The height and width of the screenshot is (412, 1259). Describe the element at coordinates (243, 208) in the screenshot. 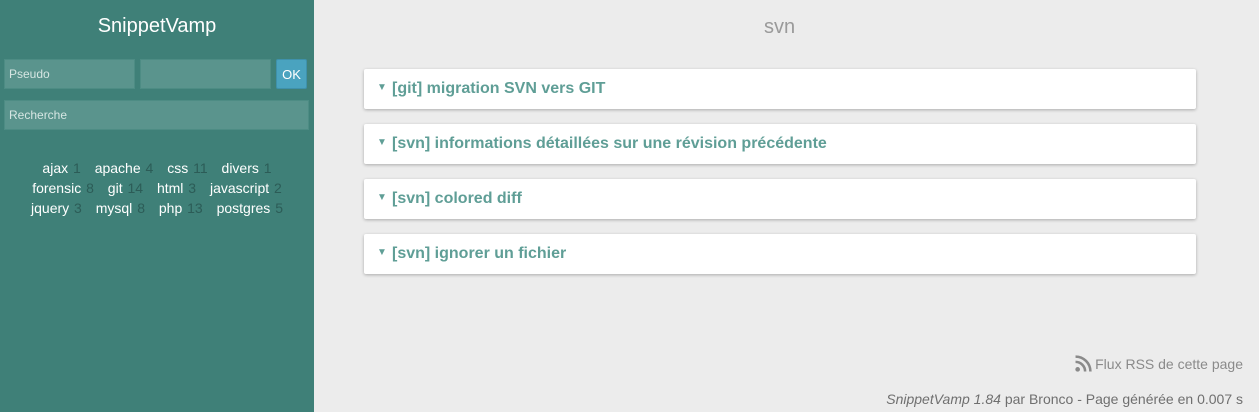

I see `tag-name: postgres` at that location.